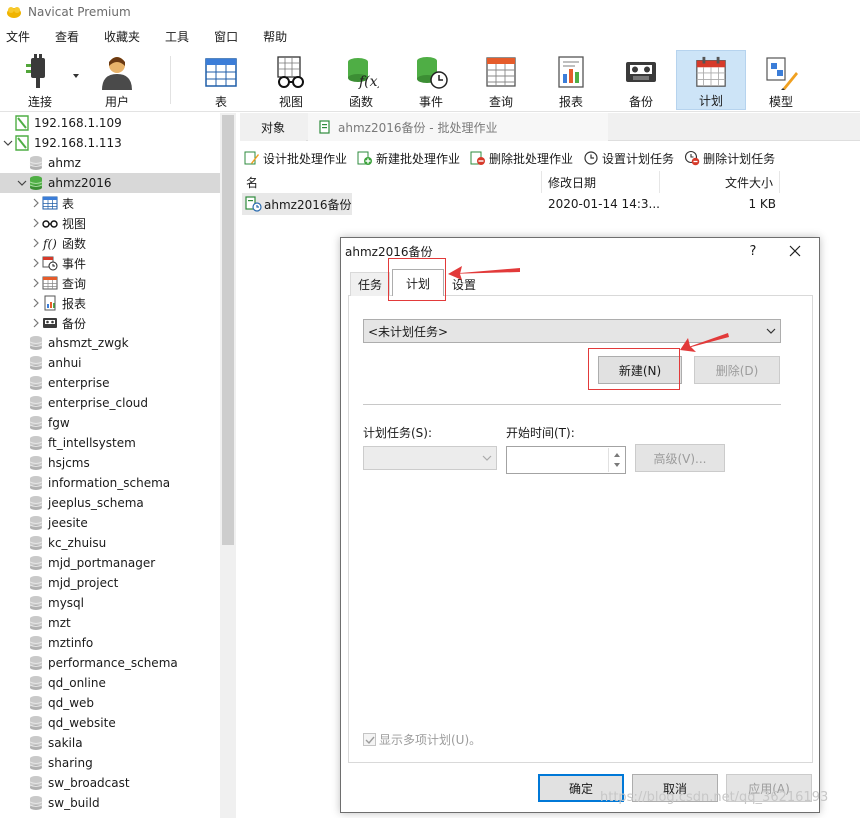 This screenshot has width=860, height=818. What do you see at coordinates (753, 251) in the screenshot?
I see `dialog-help-button: ?` at bounding box center [753, 251].